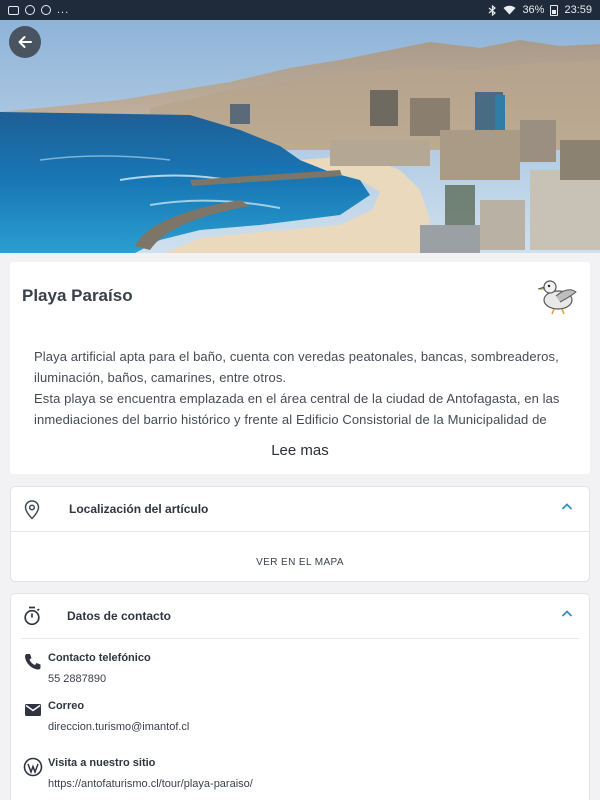  I want to click on location-card: Localización del artículo VER EN EL MAPA, so click(300, 534).